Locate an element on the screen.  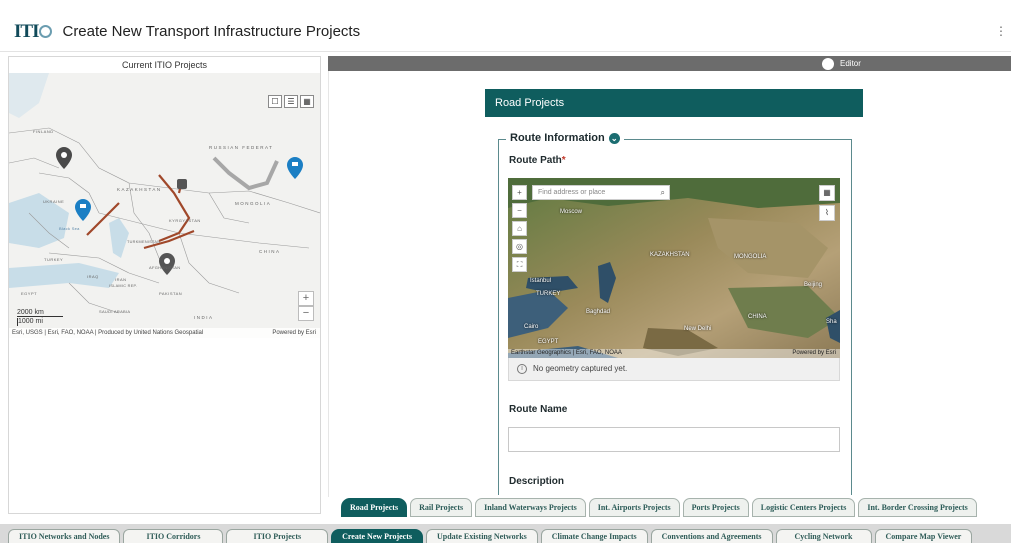
zoom-controls: + − is located at coordinates (306, 306).